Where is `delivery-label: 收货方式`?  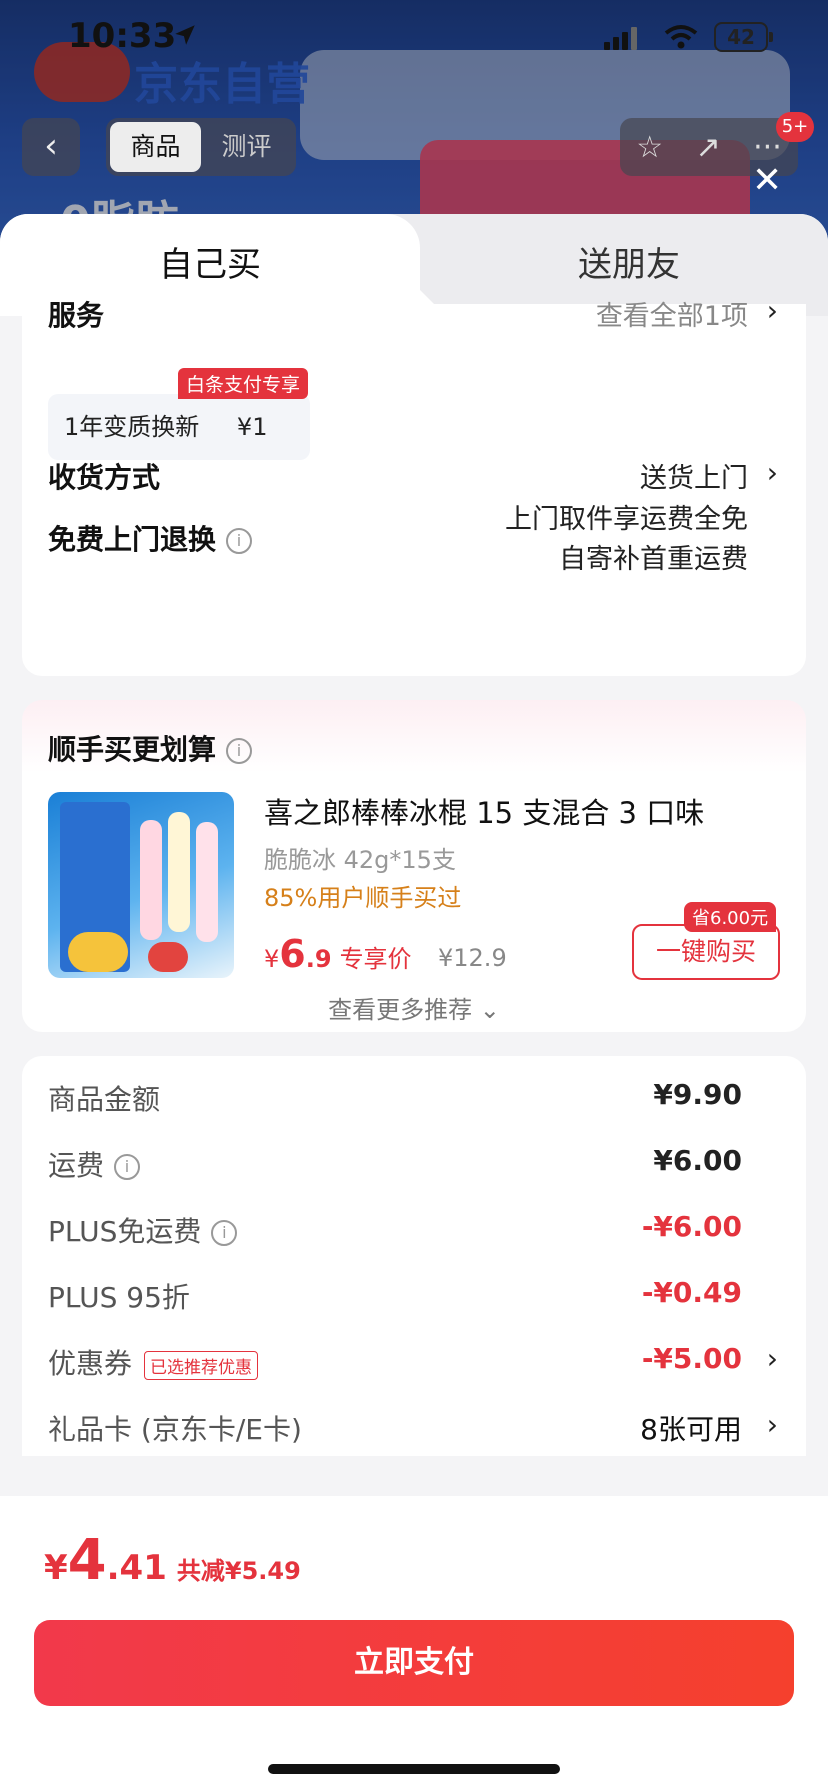 delivery-label: 收货方式 is located at coordinates (104, 477).